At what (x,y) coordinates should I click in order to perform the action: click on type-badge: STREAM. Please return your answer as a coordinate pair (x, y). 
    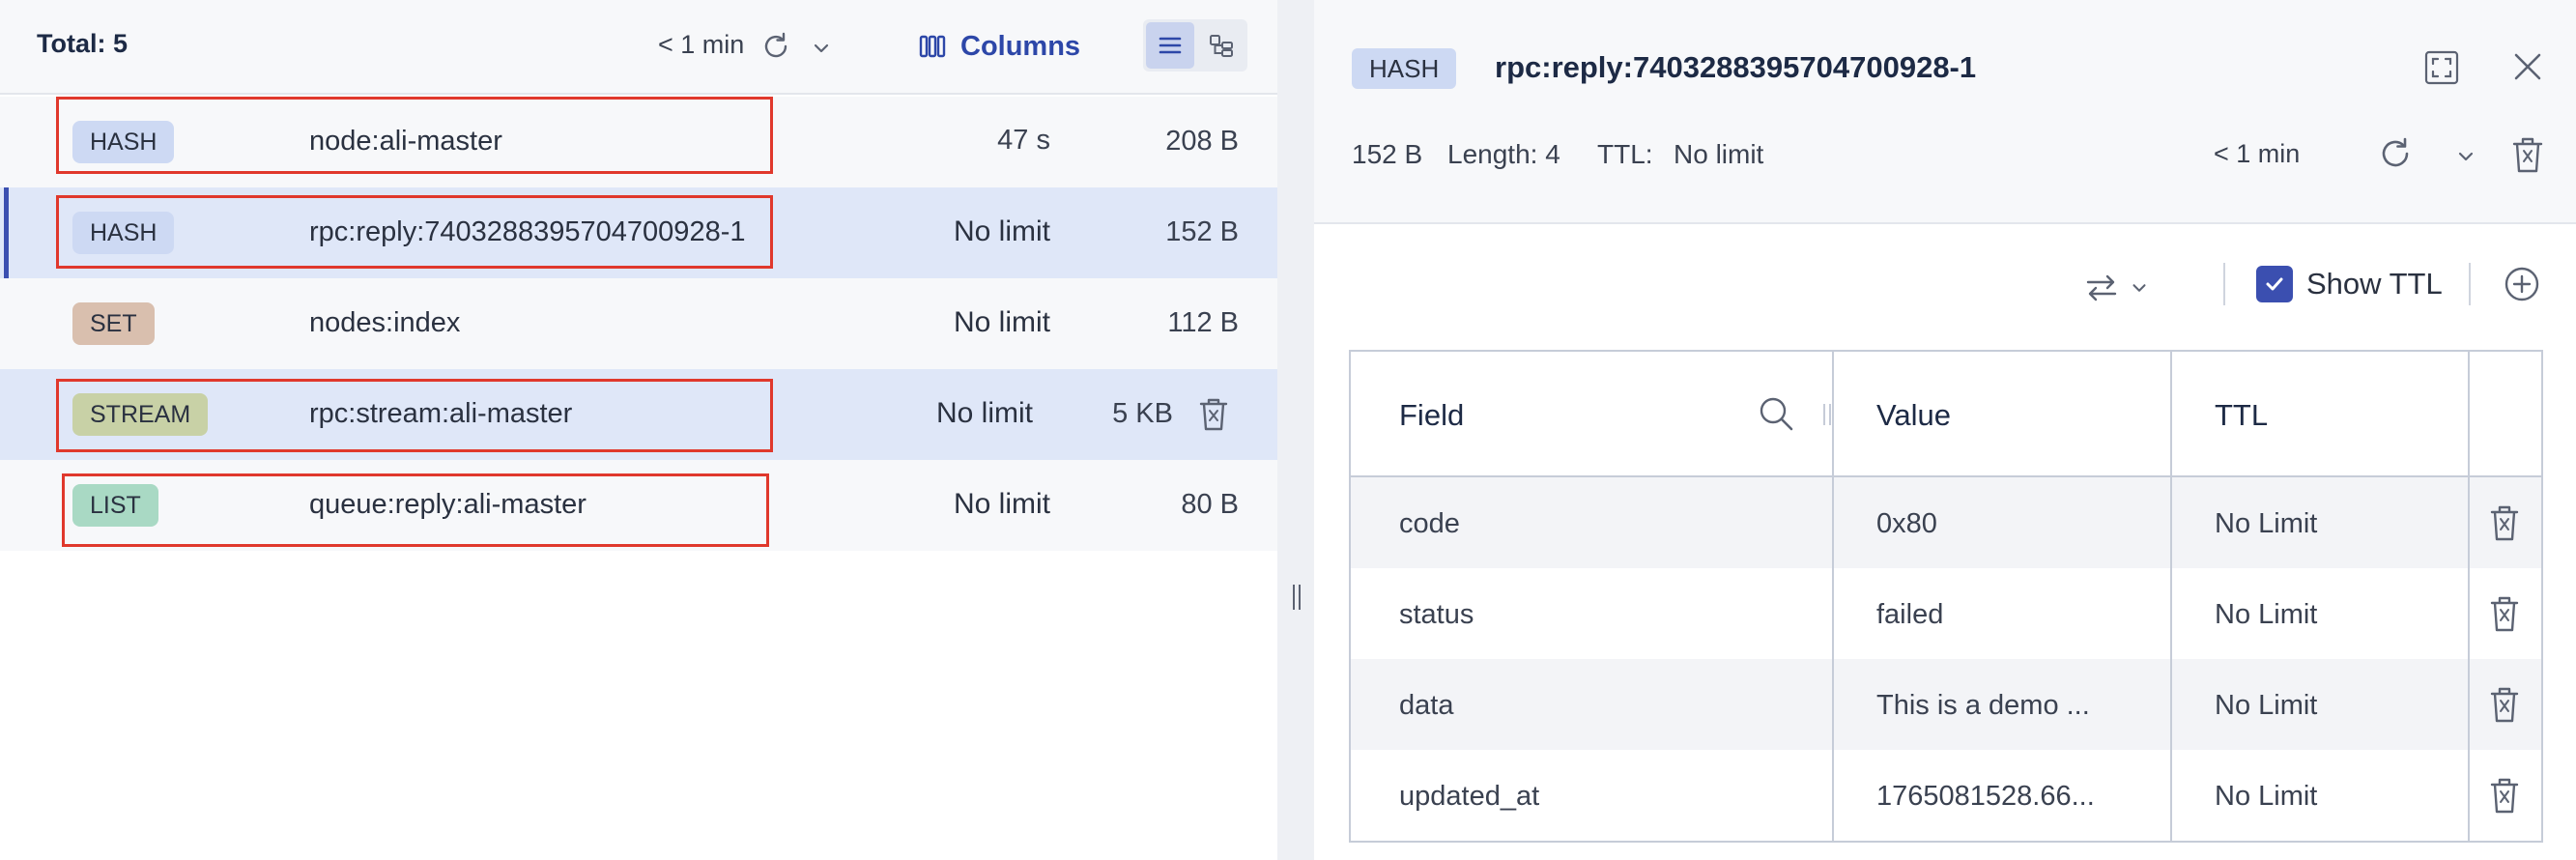
    Looking at the image, I should click on (141, 414).